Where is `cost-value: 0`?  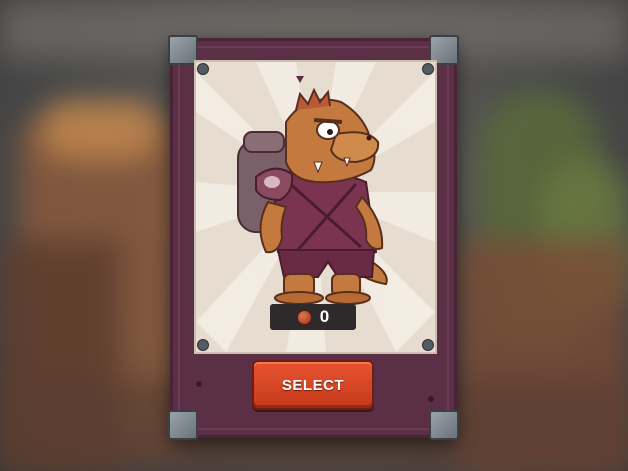
cost-value: 0 is located at coordinates (324, 316).